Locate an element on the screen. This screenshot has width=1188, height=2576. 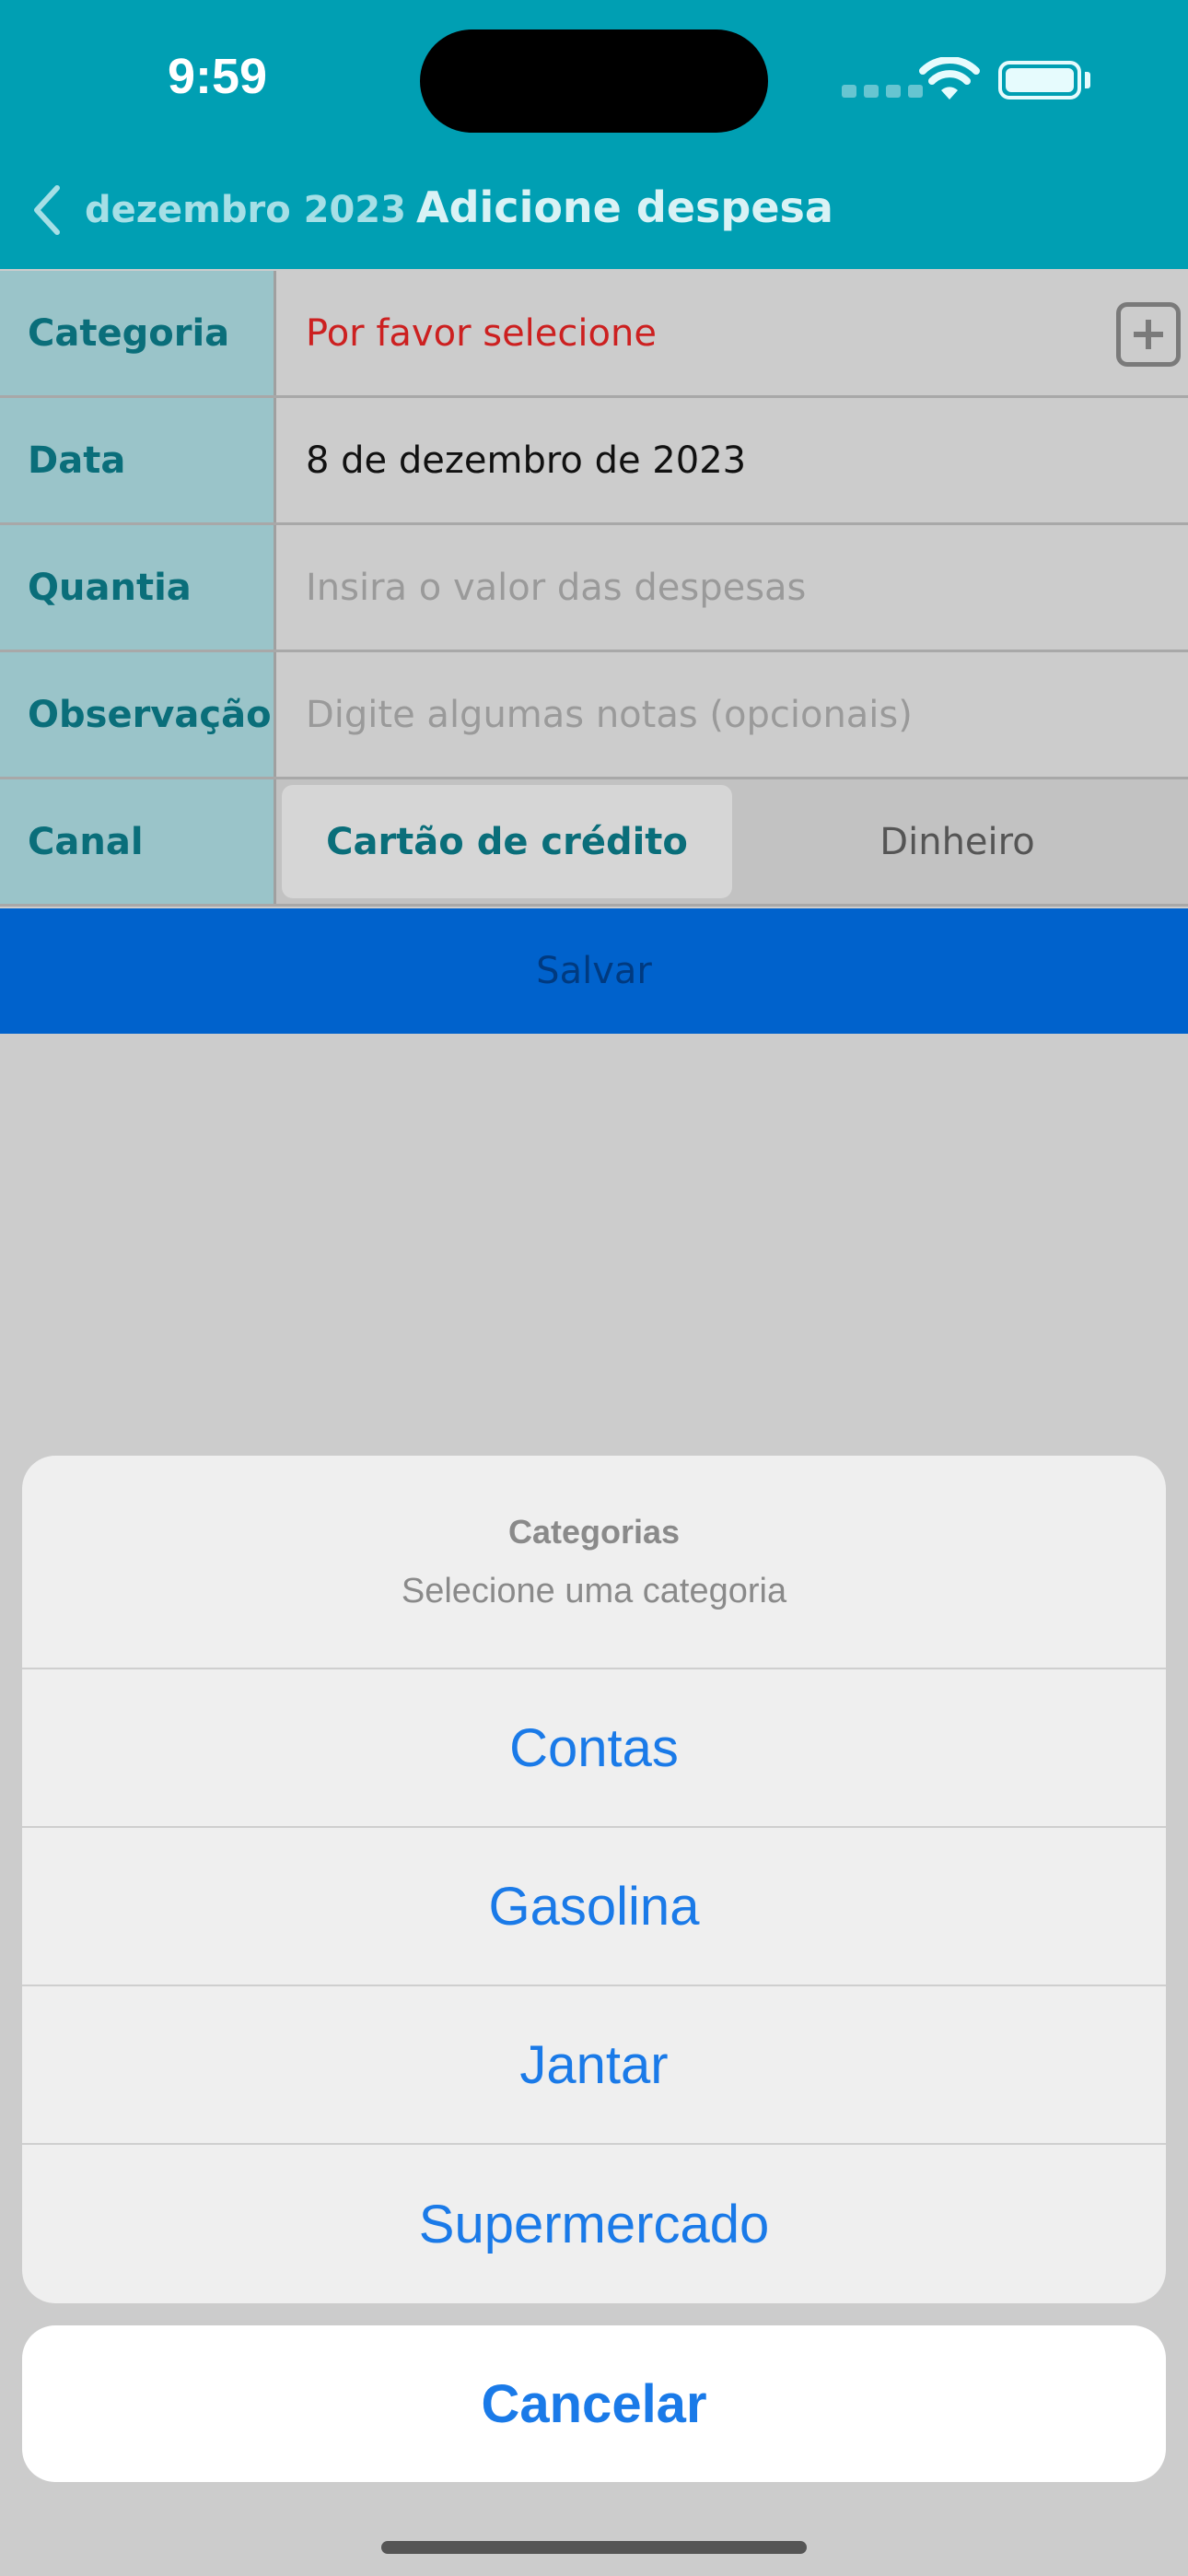
add-category-icon is located at coordinates (1148, 334).